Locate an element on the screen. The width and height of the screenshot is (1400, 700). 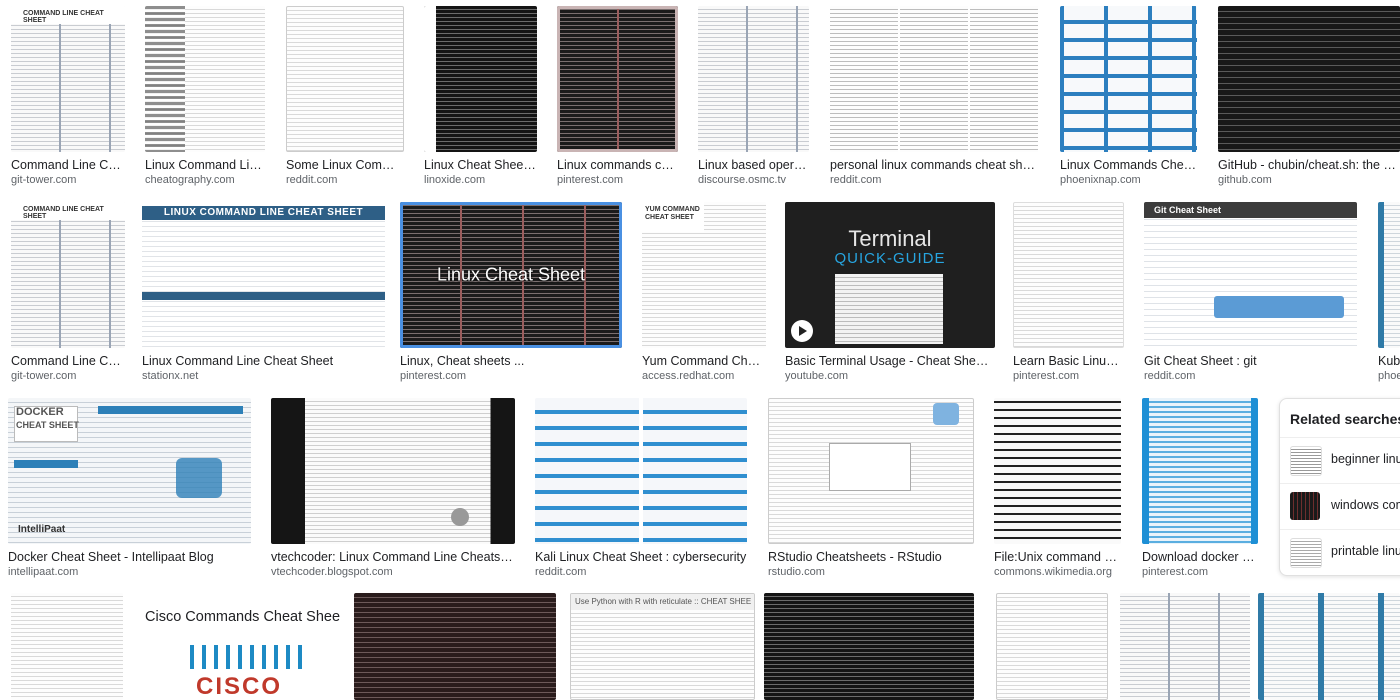
result-source: git-tower.com is located at coordinates (44, 180).